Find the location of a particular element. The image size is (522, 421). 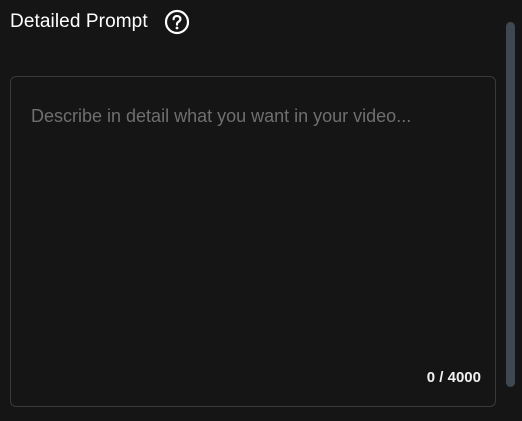

question-circle-svg is located at coordinates (176, 22).